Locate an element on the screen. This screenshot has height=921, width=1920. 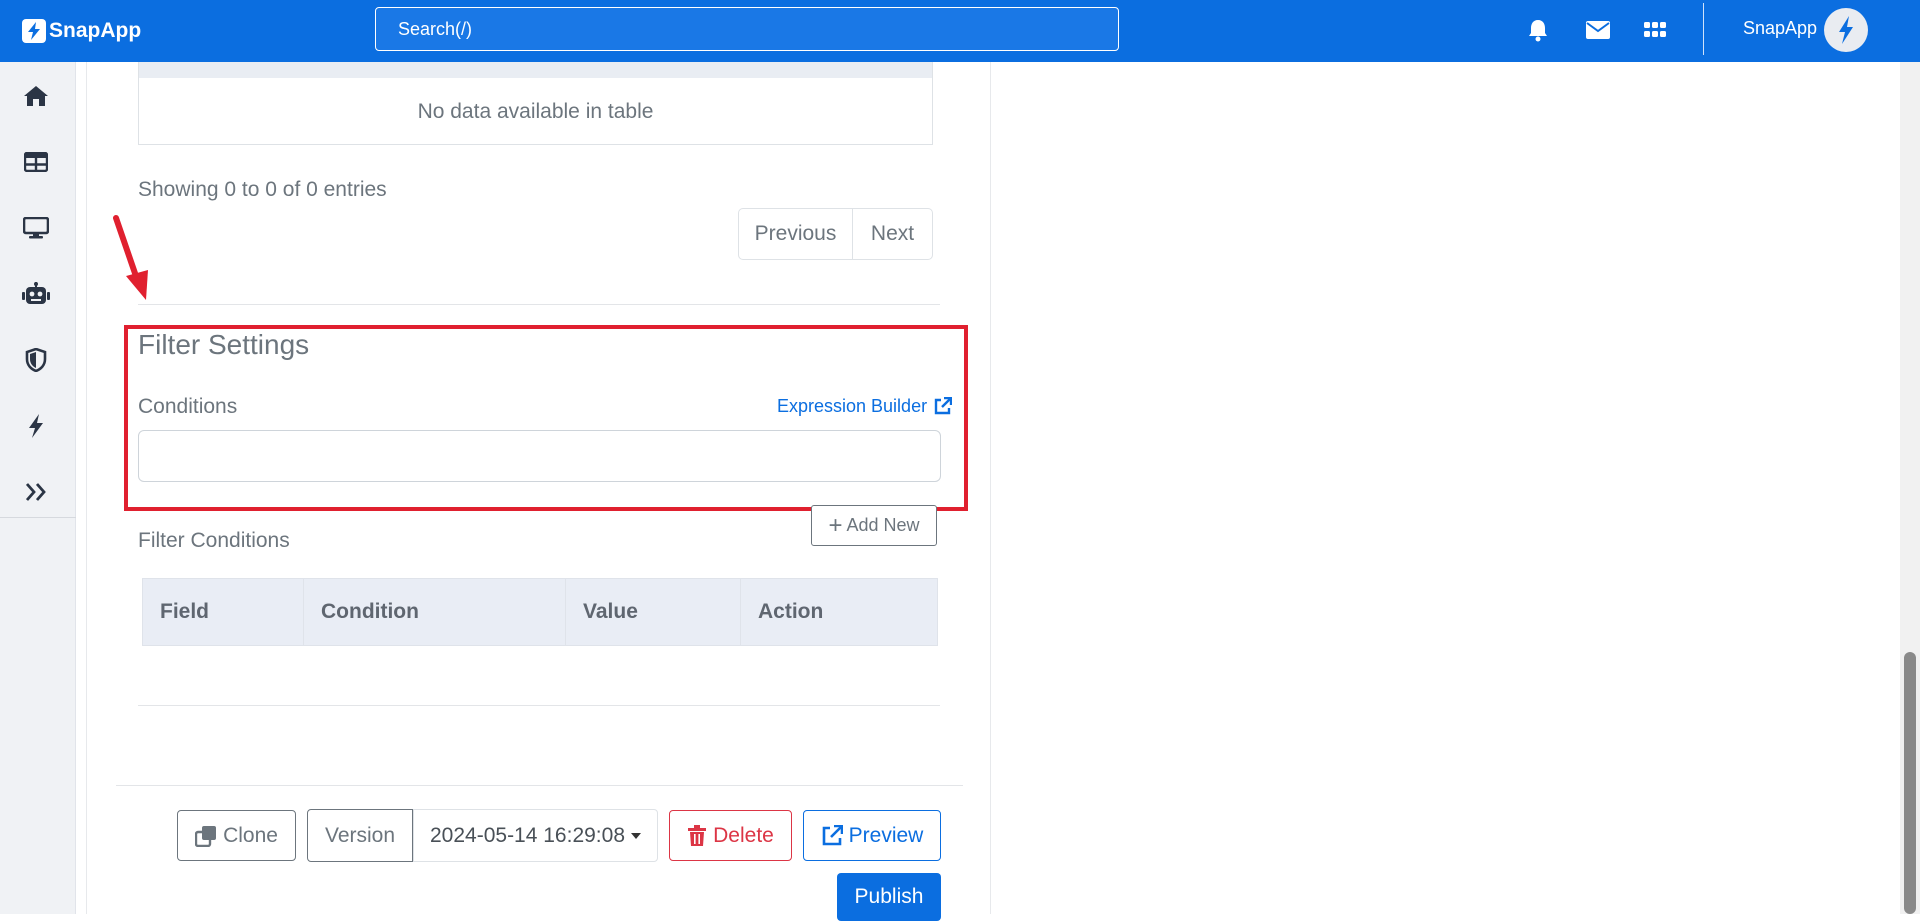
avatar is located at coordinates (1846, 30).